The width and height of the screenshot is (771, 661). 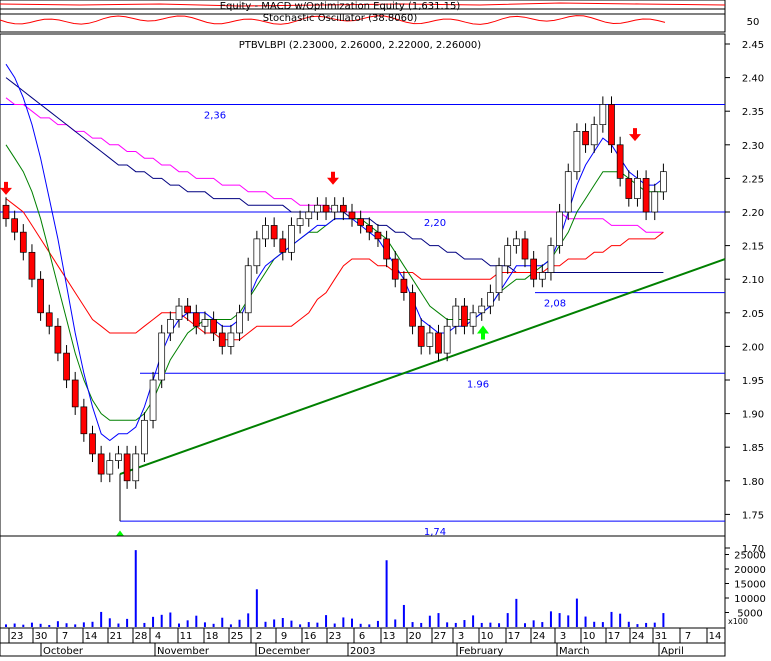 What do you see at coordinates (363, 582) in the screenshot?
I see `volume-frame` at bounding box center [363, 582].